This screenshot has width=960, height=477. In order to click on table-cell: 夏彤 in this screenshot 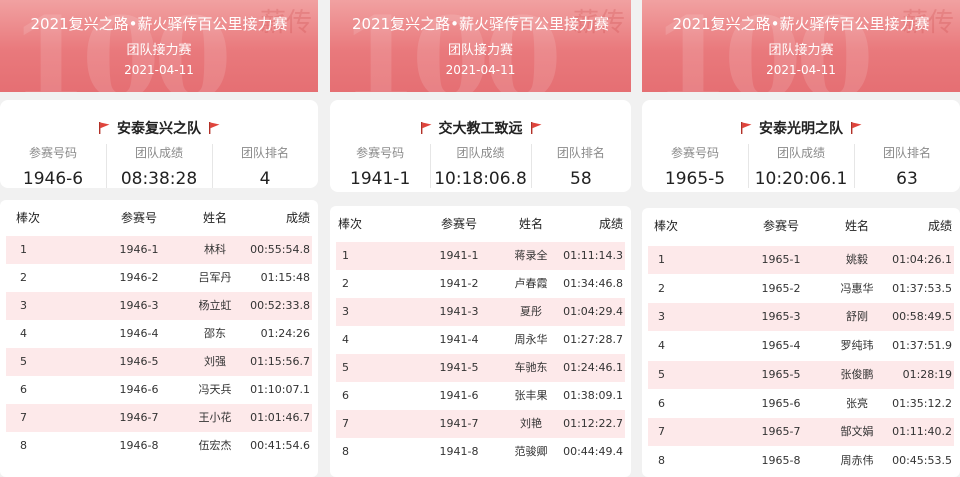, I will do `click(531, 311)`.